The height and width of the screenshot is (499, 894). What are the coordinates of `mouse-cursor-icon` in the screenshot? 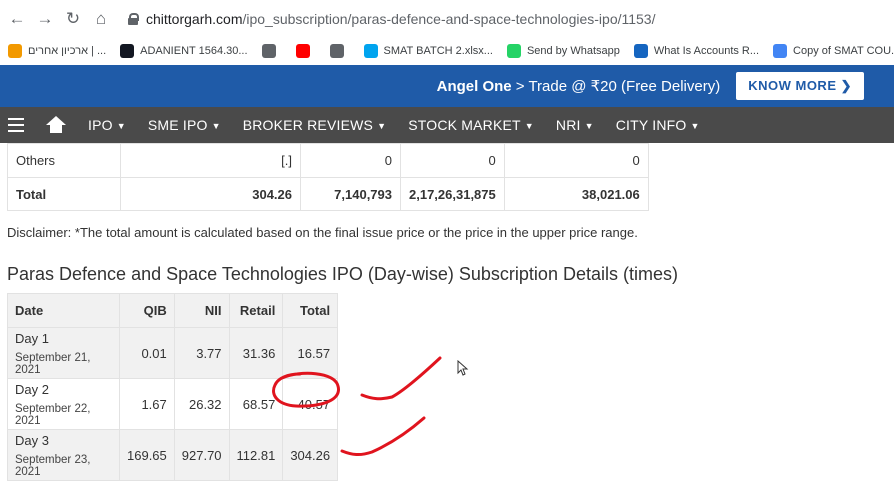 It's located at (463, 368).